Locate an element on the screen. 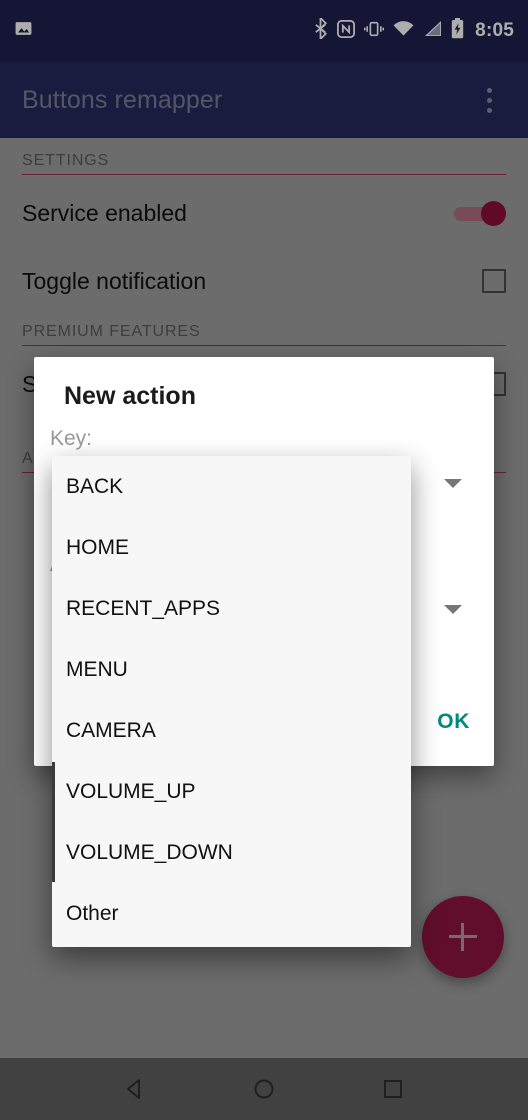 This screenshot has height=1120, width=528. list-item: HOME is located at coordinates (231, 547).